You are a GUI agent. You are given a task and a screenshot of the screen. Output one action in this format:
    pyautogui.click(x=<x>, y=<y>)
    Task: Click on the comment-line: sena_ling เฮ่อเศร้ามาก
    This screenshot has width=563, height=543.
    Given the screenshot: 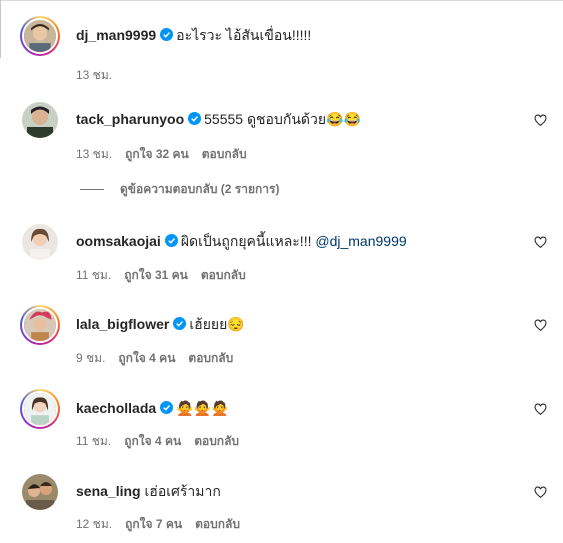 What is the action you would take?
    pyautogui.click(x=148, y=491)
    